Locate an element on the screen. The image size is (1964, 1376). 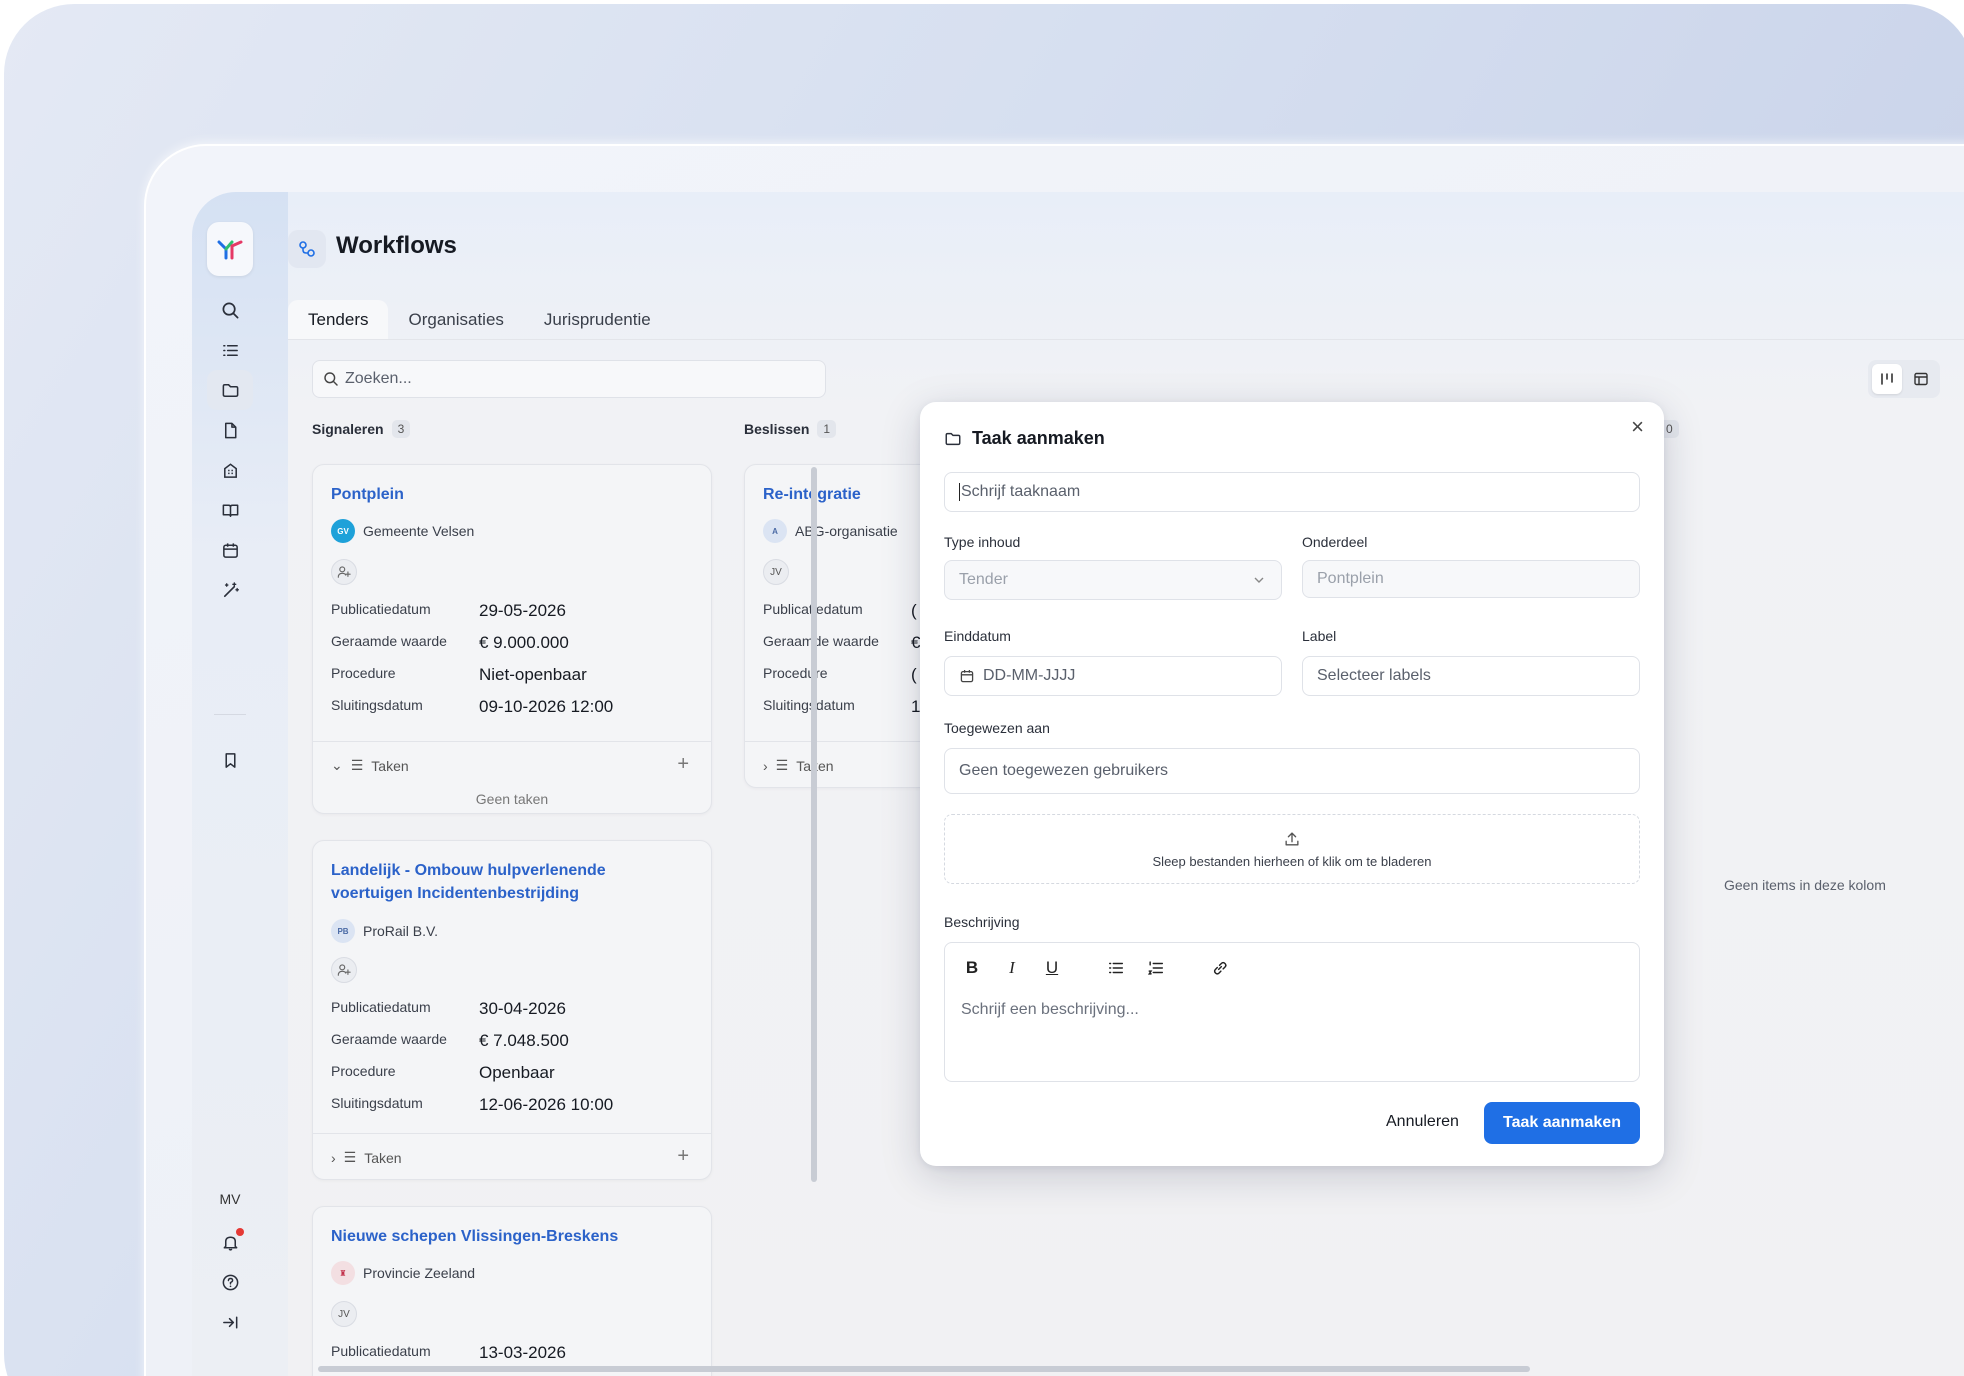
tab-tenders: Tenders is located at coordinates (338, 320).